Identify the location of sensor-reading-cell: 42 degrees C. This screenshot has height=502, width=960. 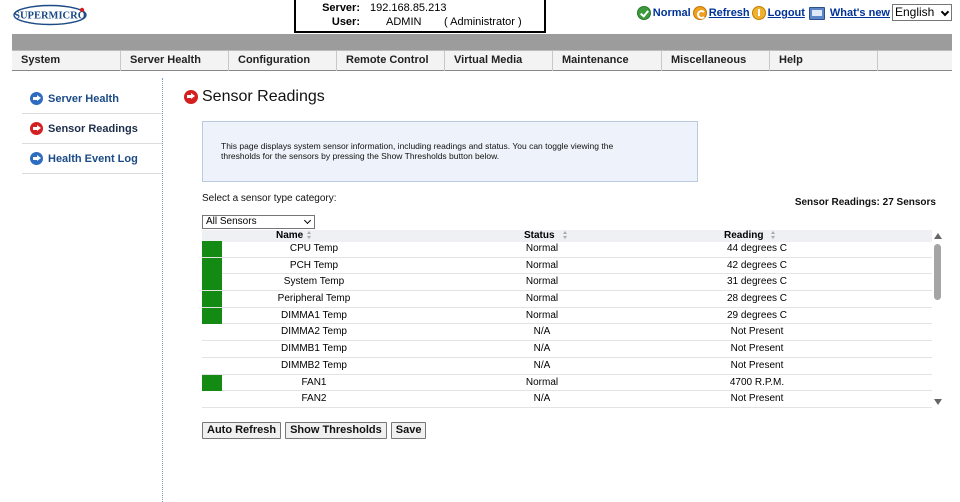
(757, 265).